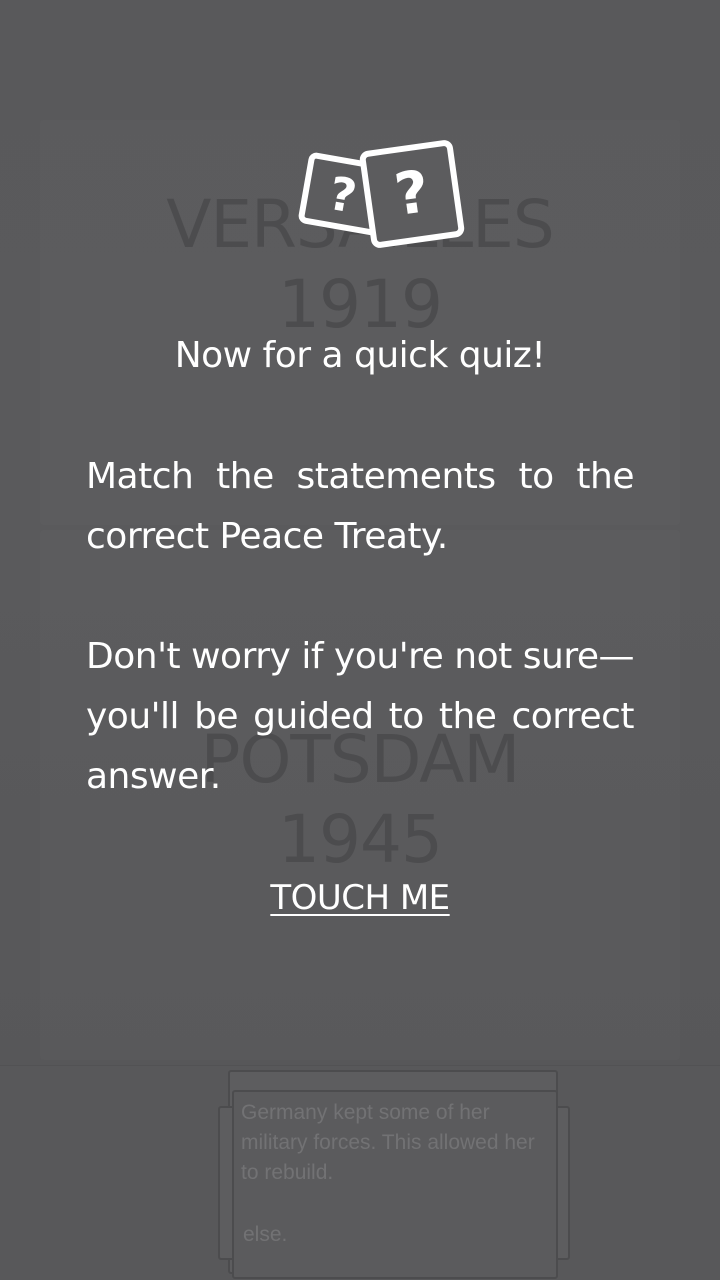 This screenshot has height=1280, width=720. Describe the element at coordinates (381, 194) in the screenshot. I see `question-cards-icon: ? ?` at that location.